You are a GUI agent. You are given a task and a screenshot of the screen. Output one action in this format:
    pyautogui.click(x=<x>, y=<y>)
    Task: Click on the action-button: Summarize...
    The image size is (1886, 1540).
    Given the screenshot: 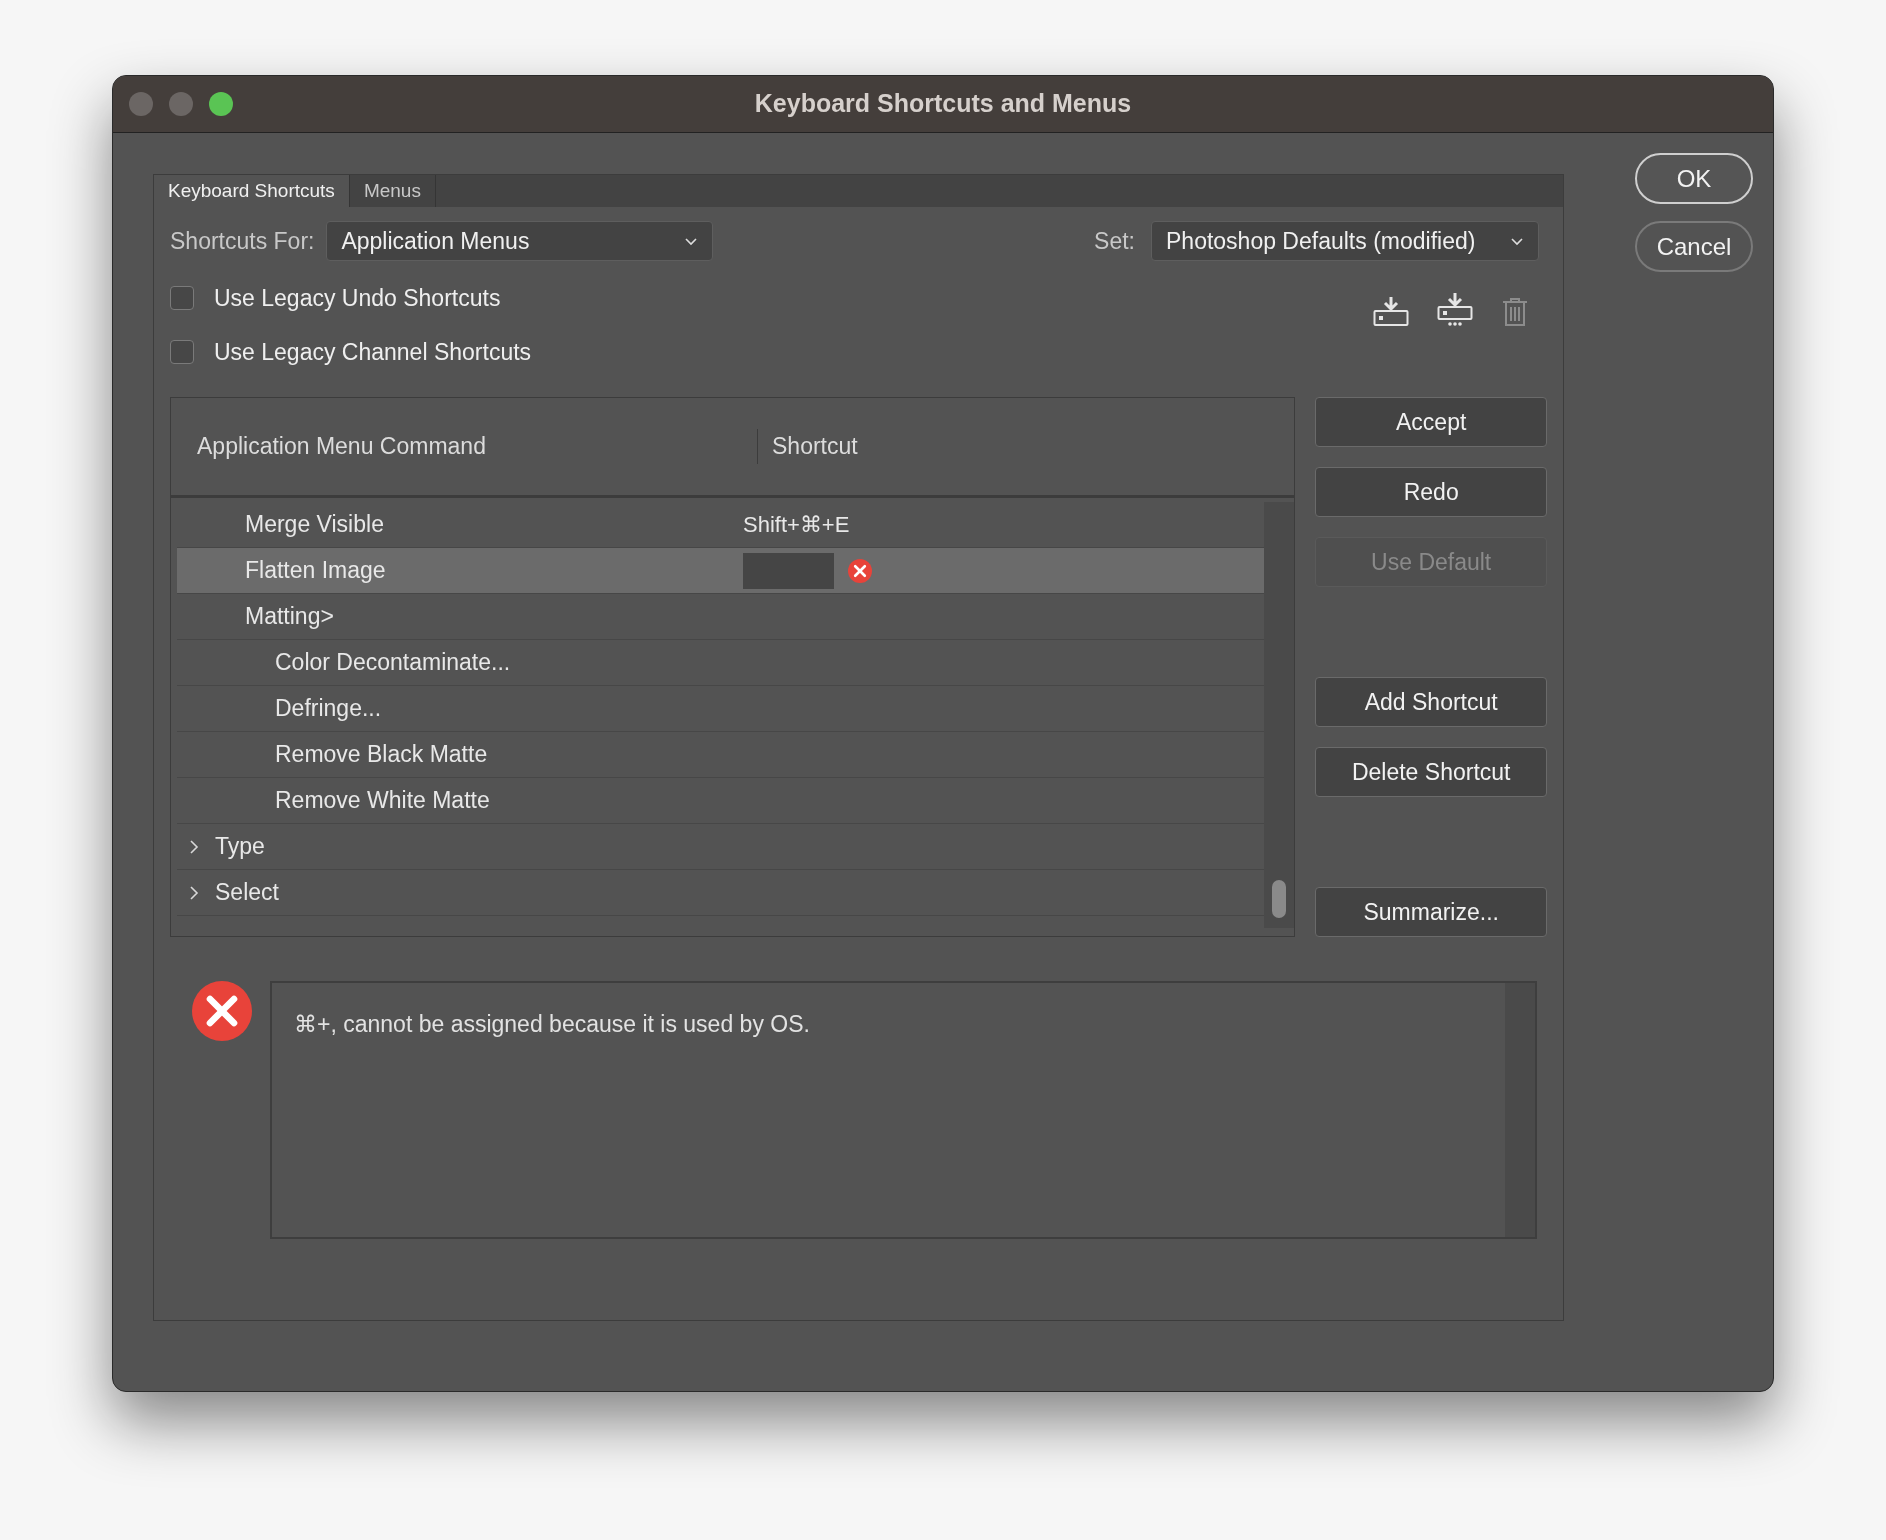 What is the action you would take?
    pyautogui.click(x=1431, y=912)
    